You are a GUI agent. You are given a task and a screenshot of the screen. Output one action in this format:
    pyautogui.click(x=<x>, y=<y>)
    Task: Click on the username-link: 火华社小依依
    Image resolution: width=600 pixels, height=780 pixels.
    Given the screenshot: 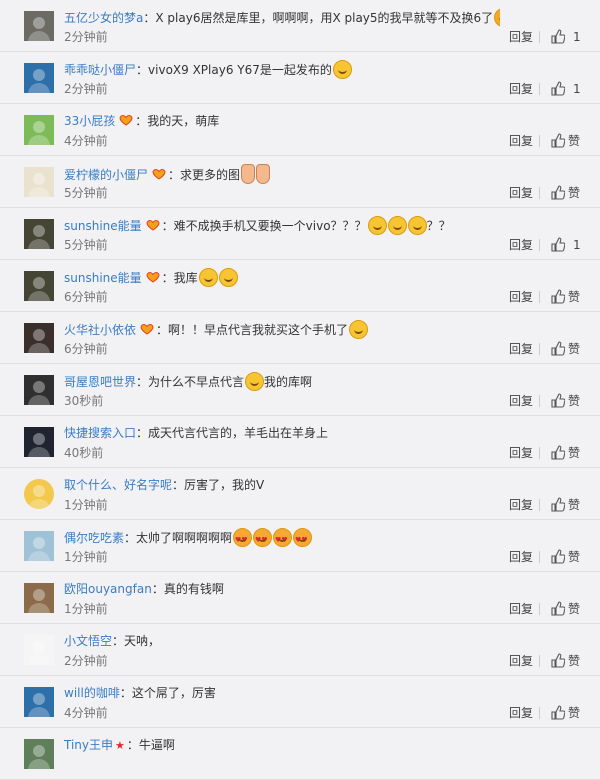 What is the action you would take?
    pyautogui.click(x=100, y=330)
    